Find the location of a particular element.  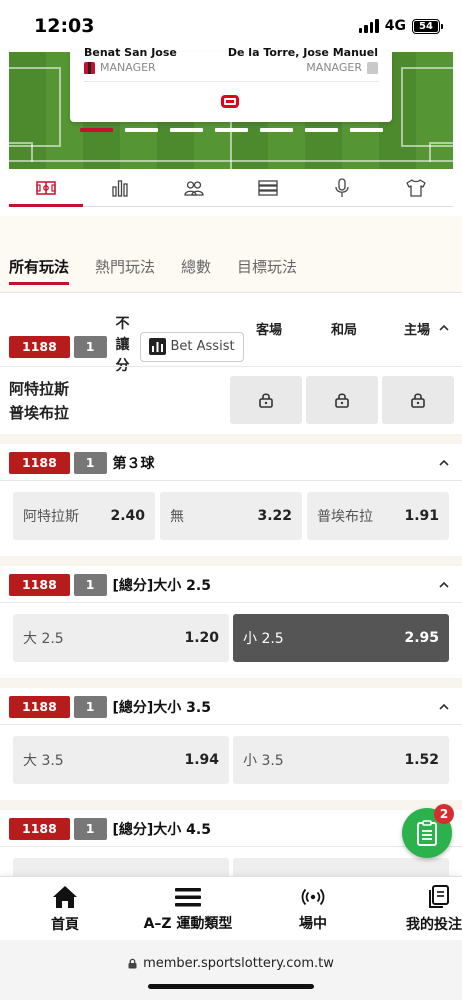

nav-home: 首頁 is located at coordinates (65, 909).